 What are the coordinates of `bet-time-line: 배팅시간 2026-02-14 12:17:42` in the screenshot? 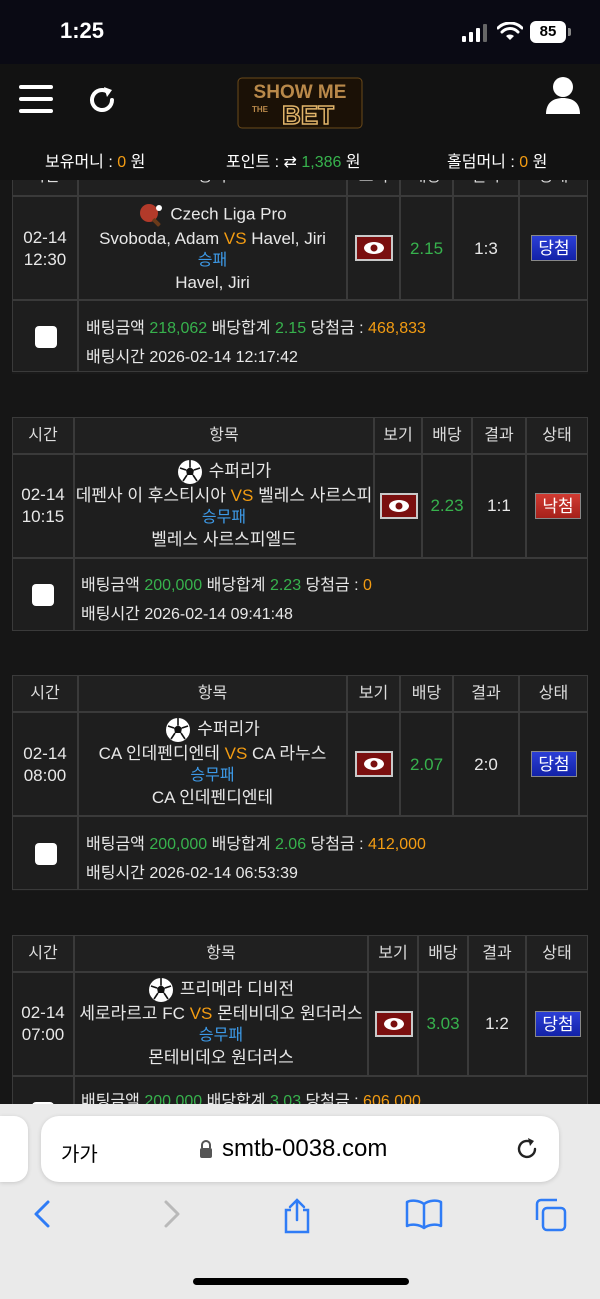 It's located at (192, 357).